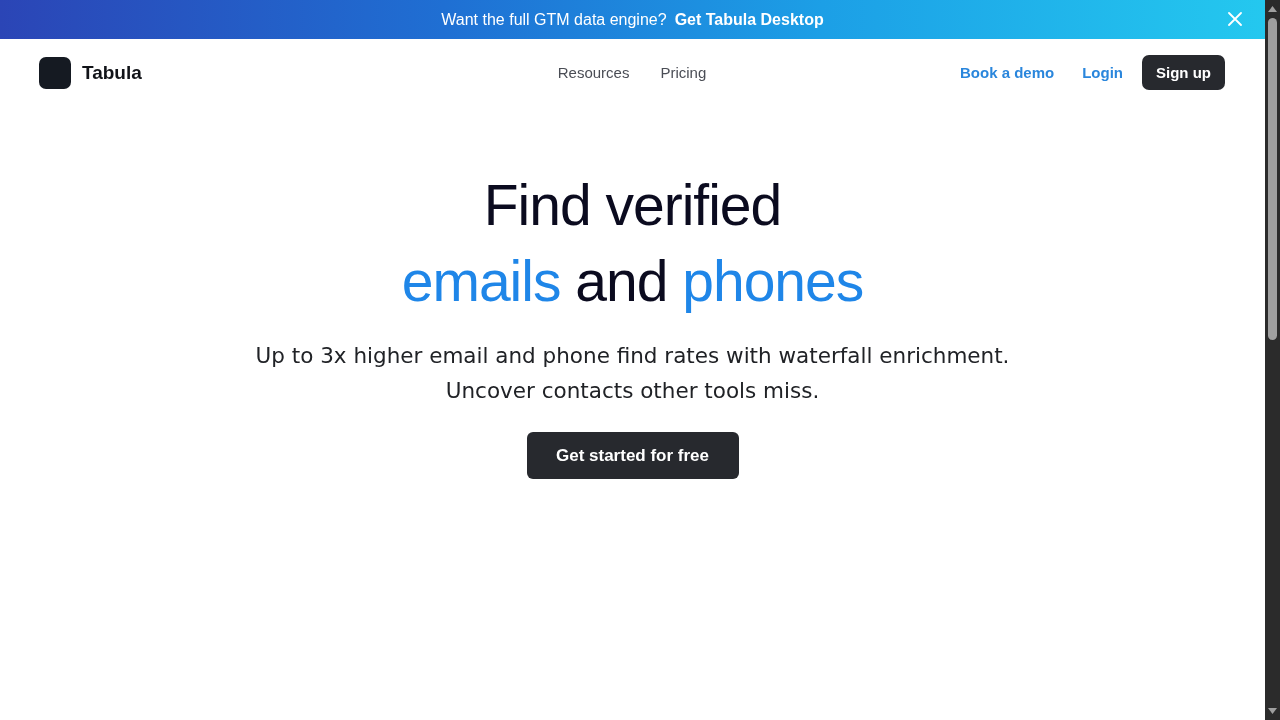 This screenshot has height=720, width=1280. Describe the element at coordinates (1183, 72) in the screenshot. I see `sign-up-button: Sign up` at that location.